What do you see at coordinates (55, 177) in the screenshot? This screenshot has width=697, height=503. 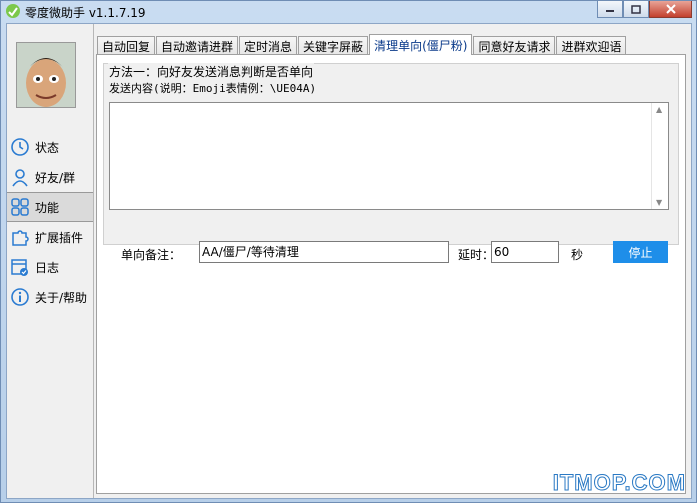 I see `sidebar-item-label: 好友/群` at bounding box center [55, 177].